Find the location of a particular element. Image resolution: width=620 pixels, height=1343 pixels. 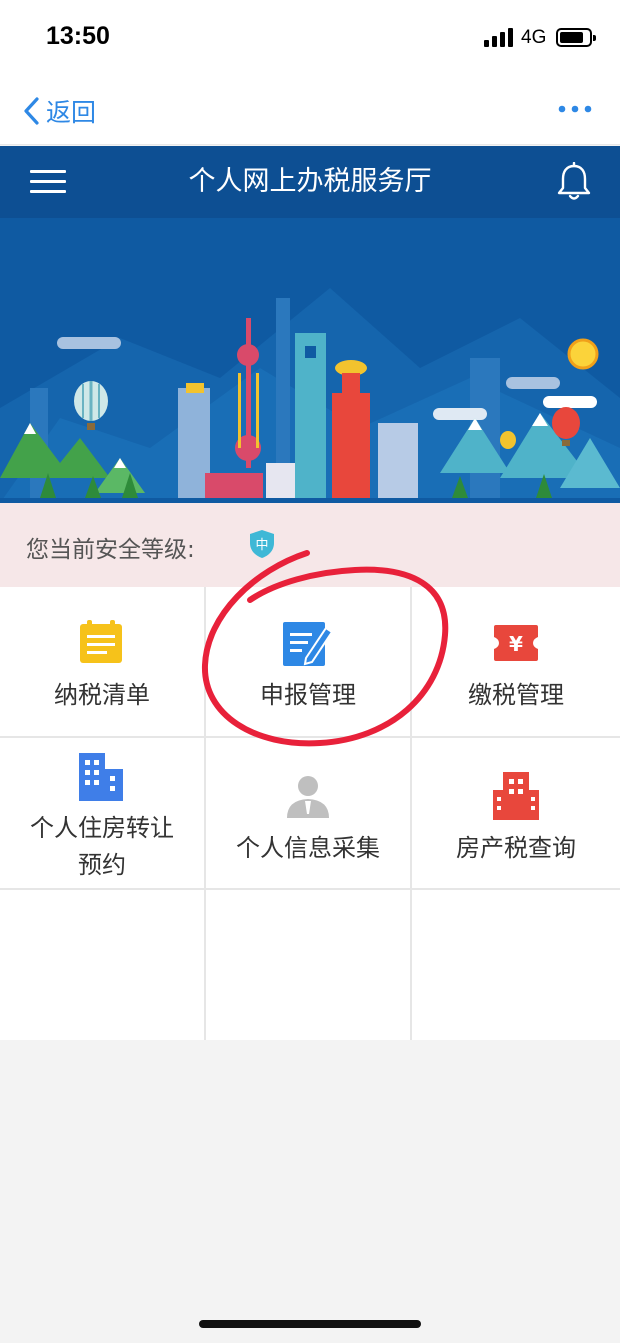

network-label: 4G is located at coordinates (534, 37).